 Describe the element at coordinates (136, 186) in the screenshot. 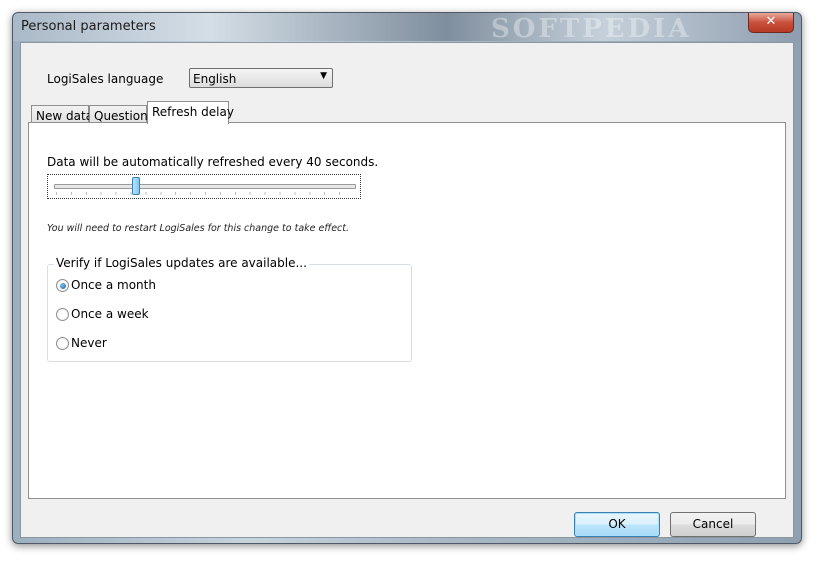

I see `slider-thumb` at that location.